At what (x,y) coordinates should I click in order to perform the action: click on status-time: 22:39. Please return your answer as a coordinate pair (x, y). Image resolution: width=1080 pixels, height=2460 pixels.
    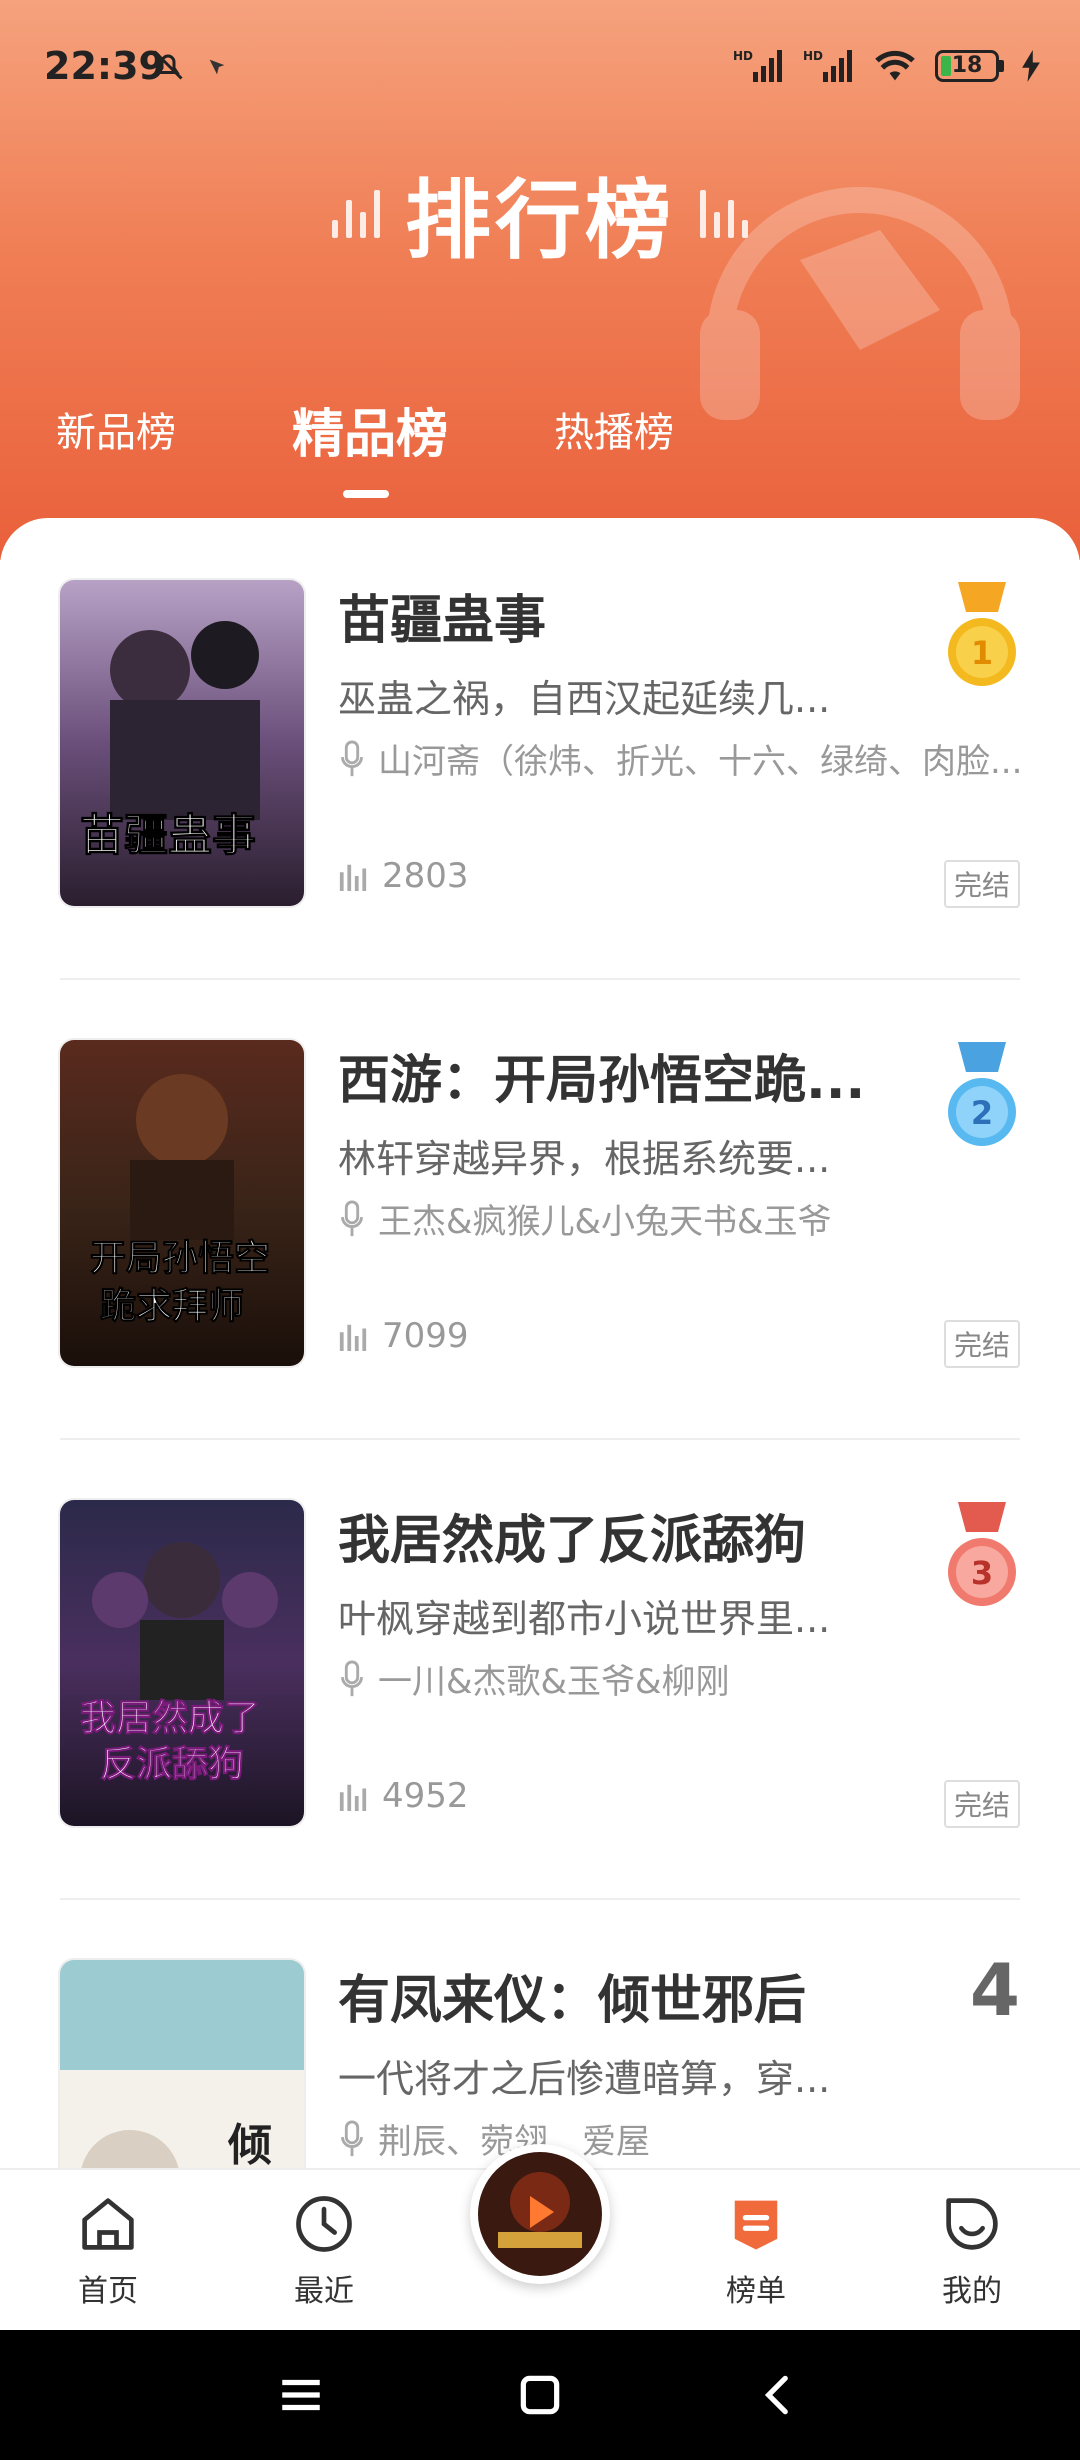
    Looking at the image, I should click on (104, 66).